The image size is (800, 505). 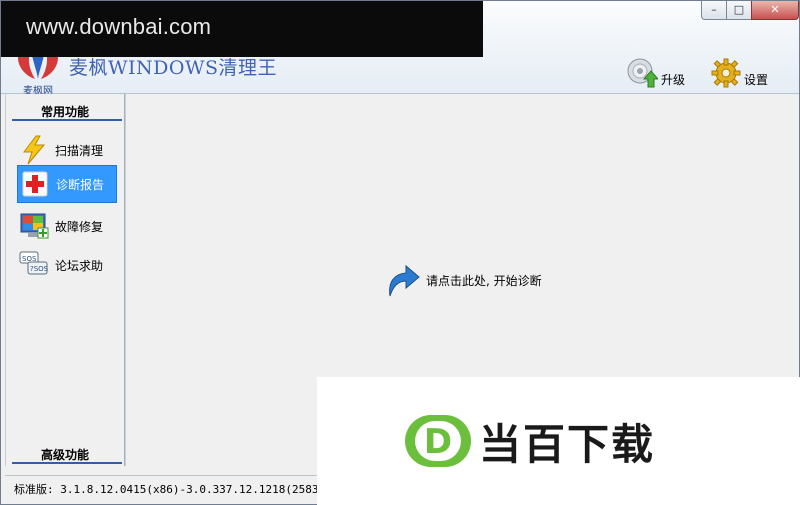 I want to click on medical-cross-icon, so click(x=35, y=184).